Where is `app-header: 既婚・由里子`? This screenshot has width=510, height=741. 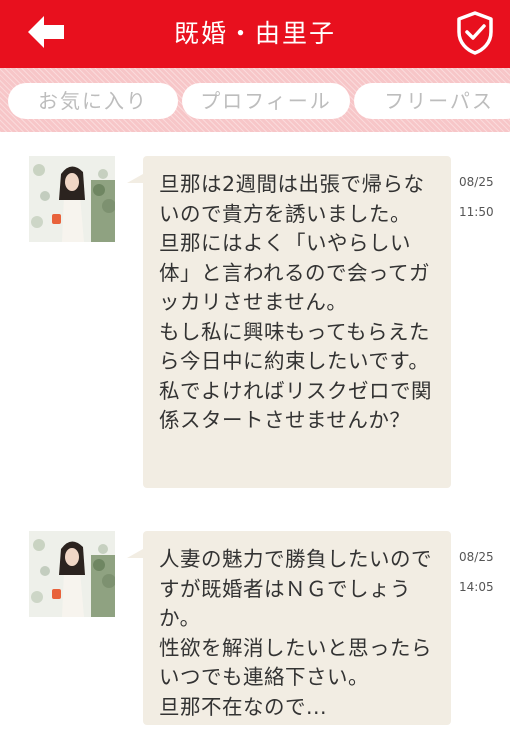
app-header: 既婚・由里子 is located at coordinates (255, 34).